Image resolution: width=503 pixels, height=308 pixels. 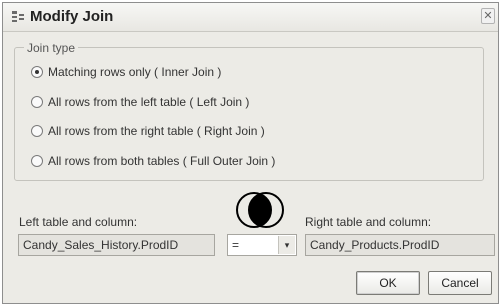 I want to click on right-table-label: Right table and column:, so click(x=368, y=222).